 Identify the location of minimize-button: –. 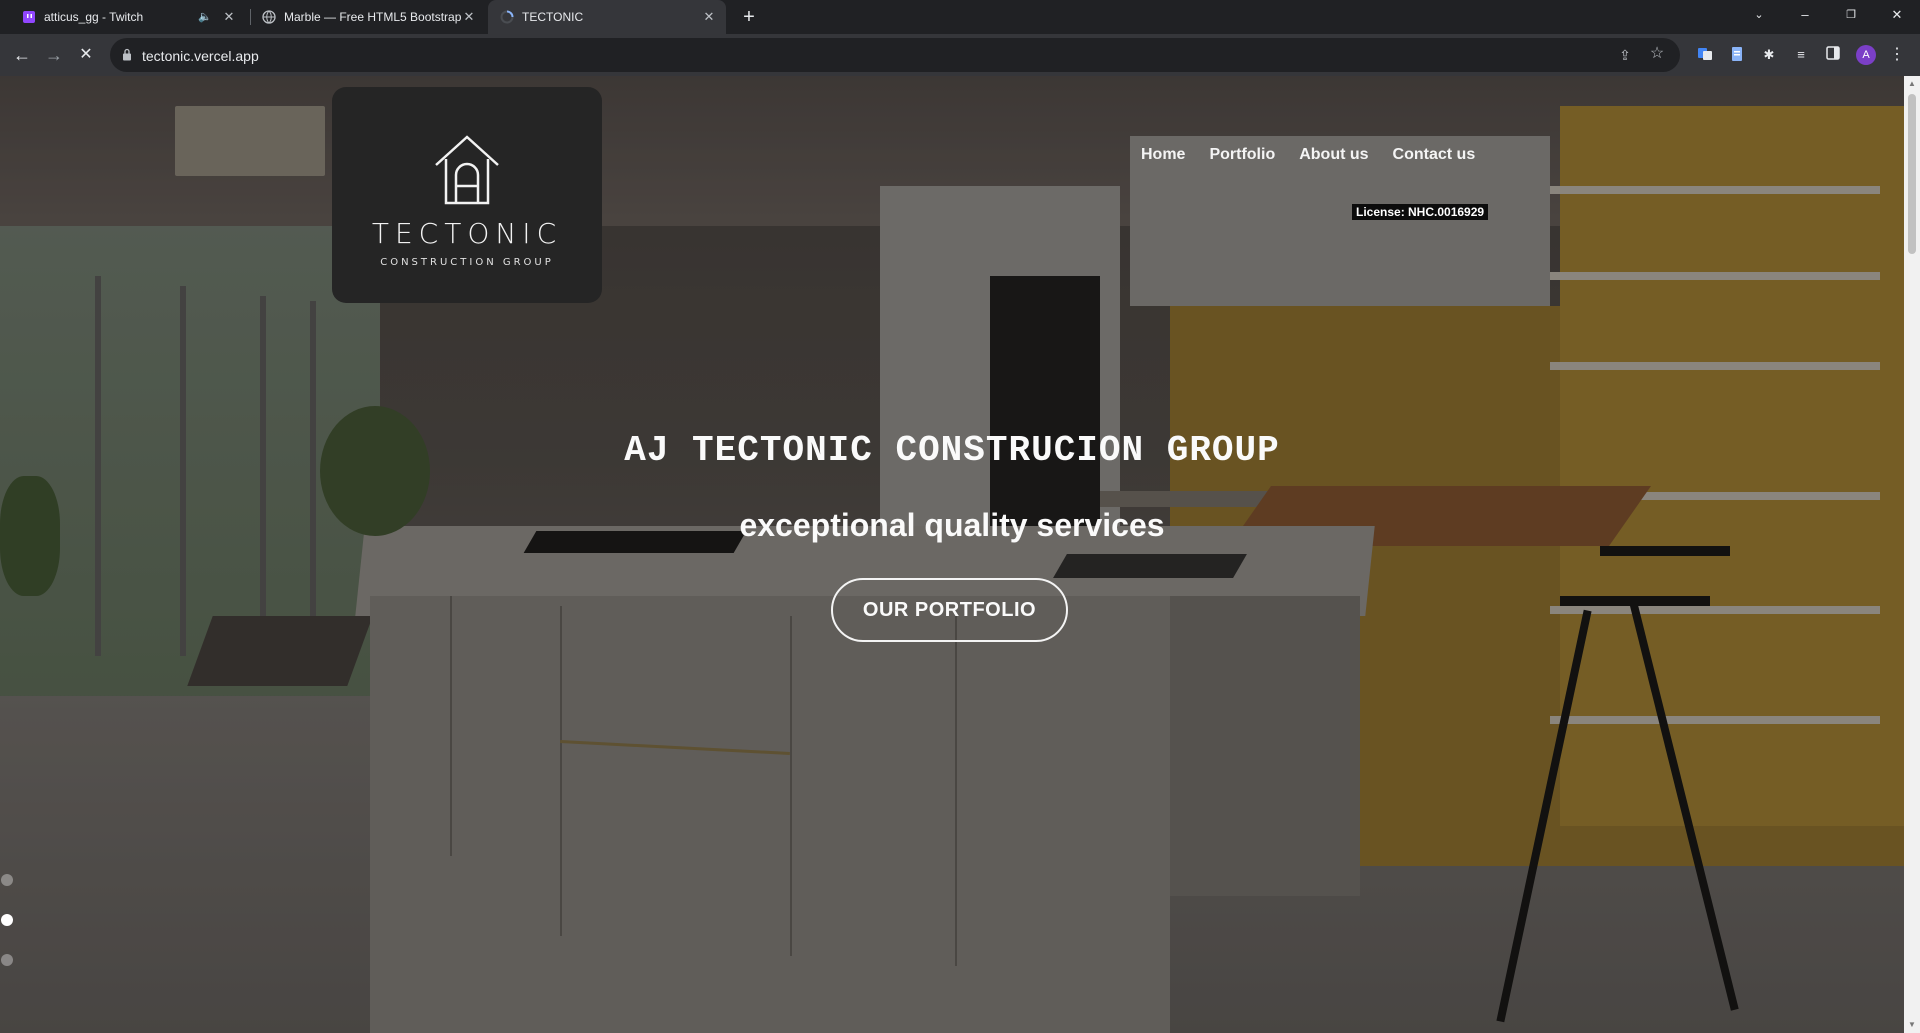
(1805, 15).